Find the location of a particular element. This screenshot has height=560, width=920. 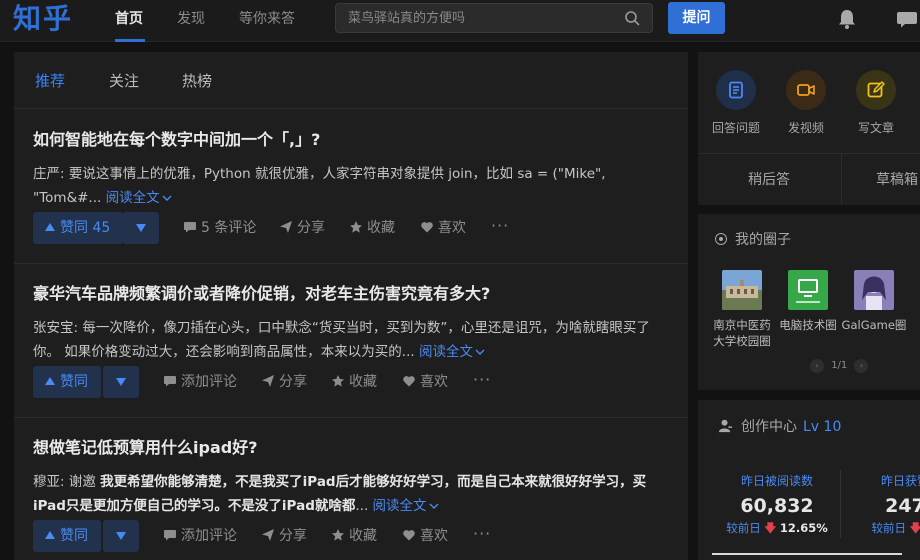

write-icon-circle is located at coordinates (876, 90).